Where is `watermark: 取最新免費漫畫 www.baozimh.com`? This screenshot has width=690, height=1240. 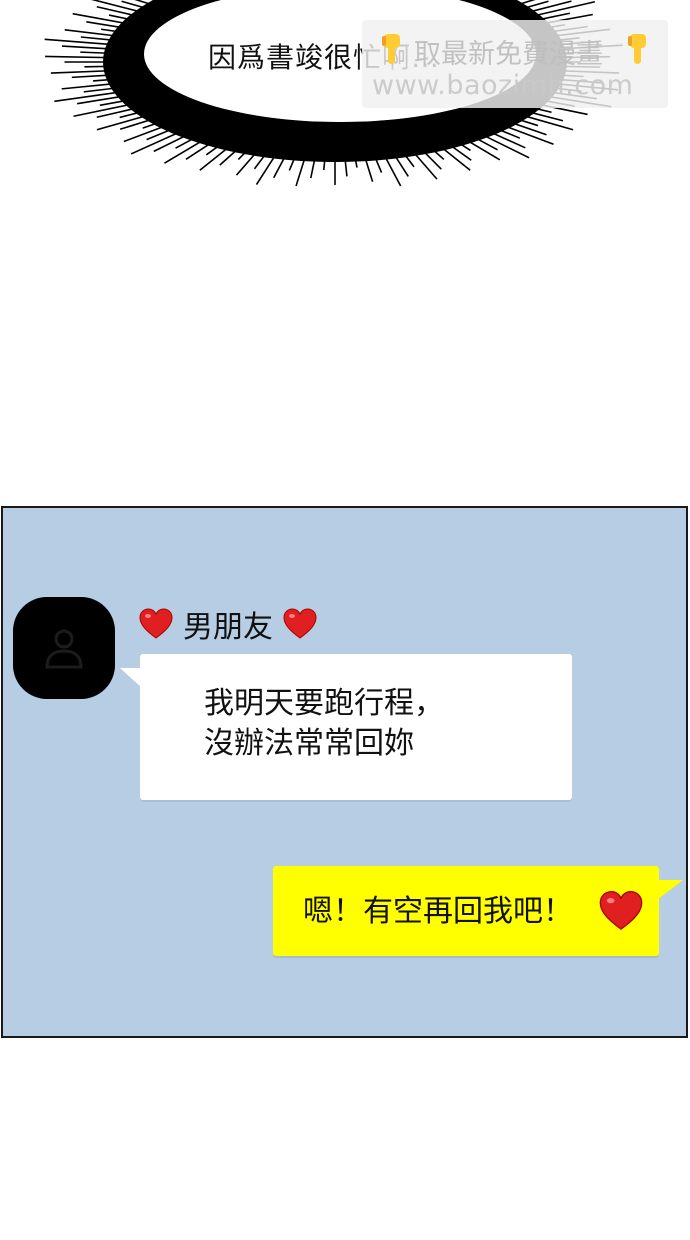
watermark: 取最新免費漫畫 www.baozimh.com is located at coordinates (515, 64).